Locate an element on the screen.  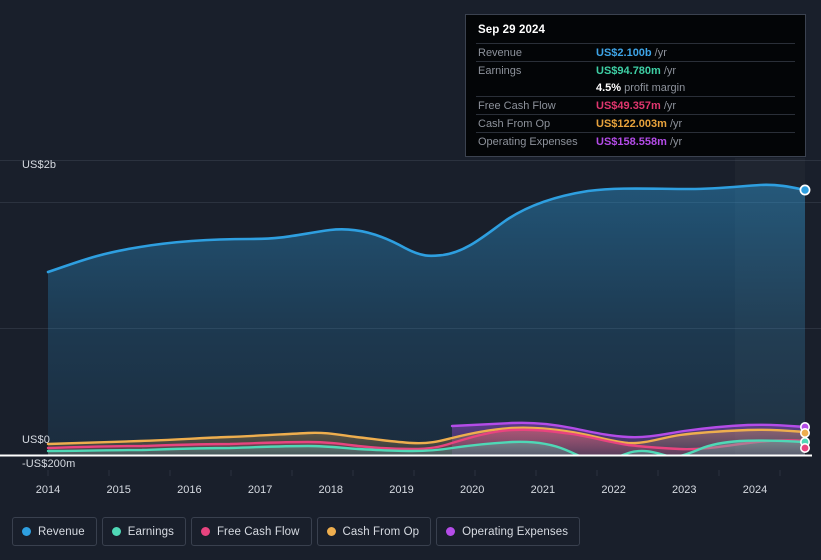
tooltip-row-operating-expenses: Operating Expenses US$158.558m /yr is located at coordinates (635, 141).